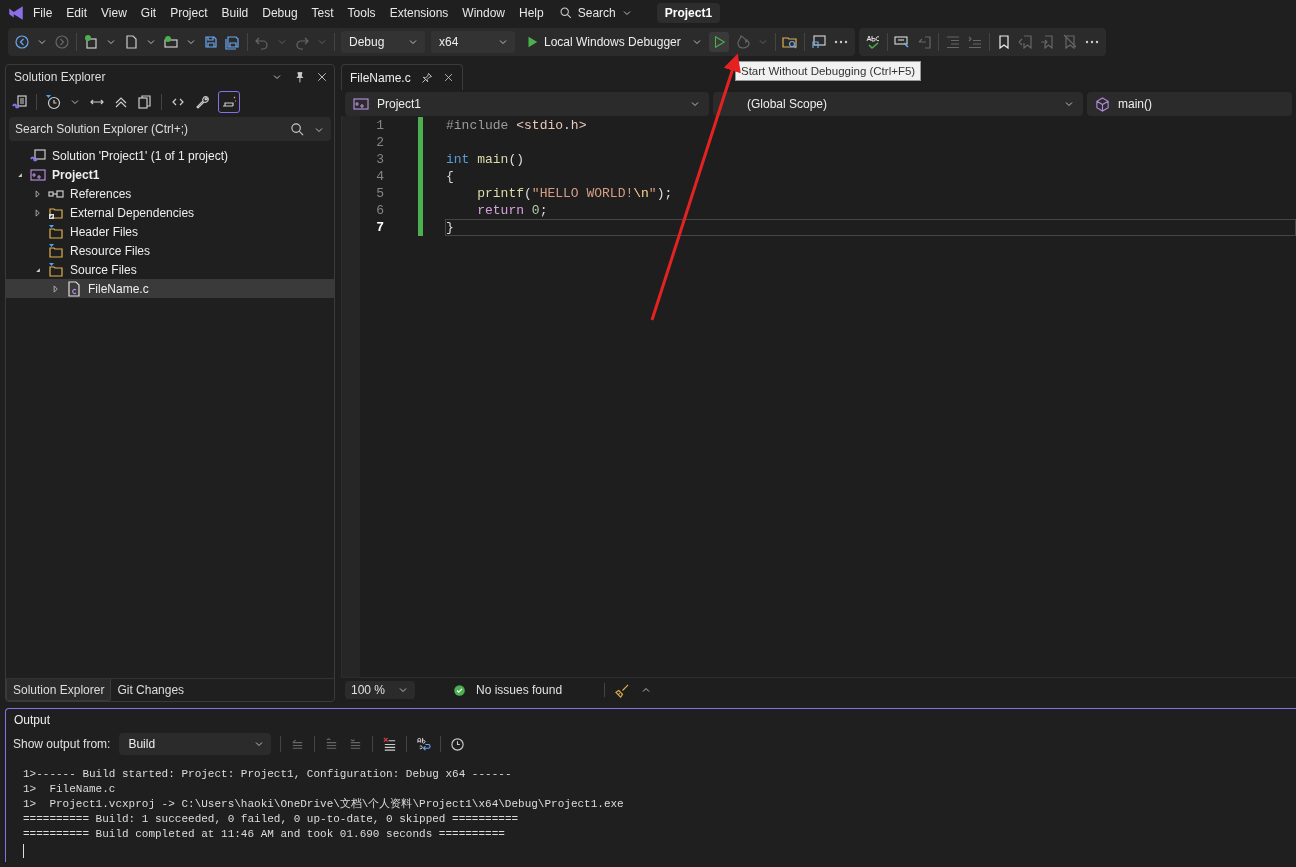 The height and width of the screenshot is (867, 1296). Describe the element at coordinates (898, 104) in the screenshot. I see `scope-dropdown: (Global Scope)` at that location.